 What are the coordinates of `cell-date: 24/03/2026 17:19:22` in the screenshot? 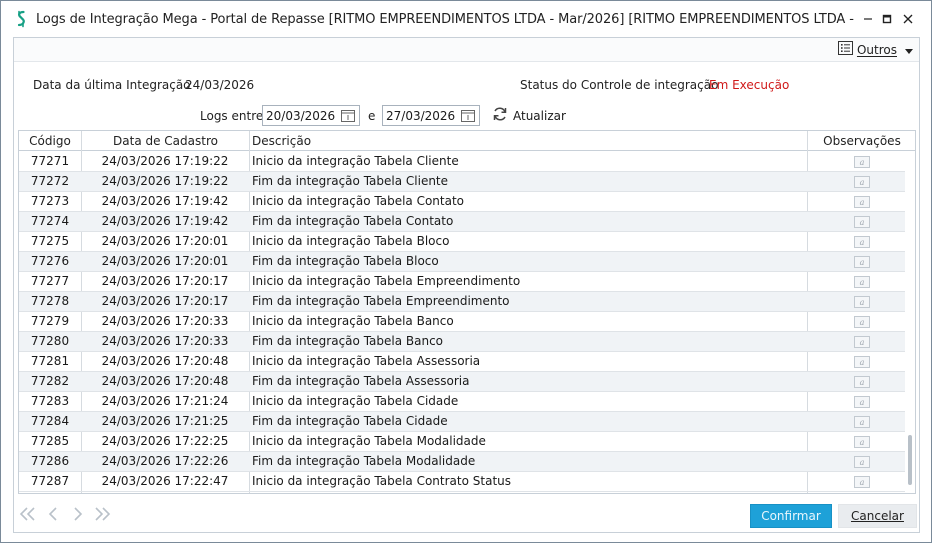 It's located at (165, 181).